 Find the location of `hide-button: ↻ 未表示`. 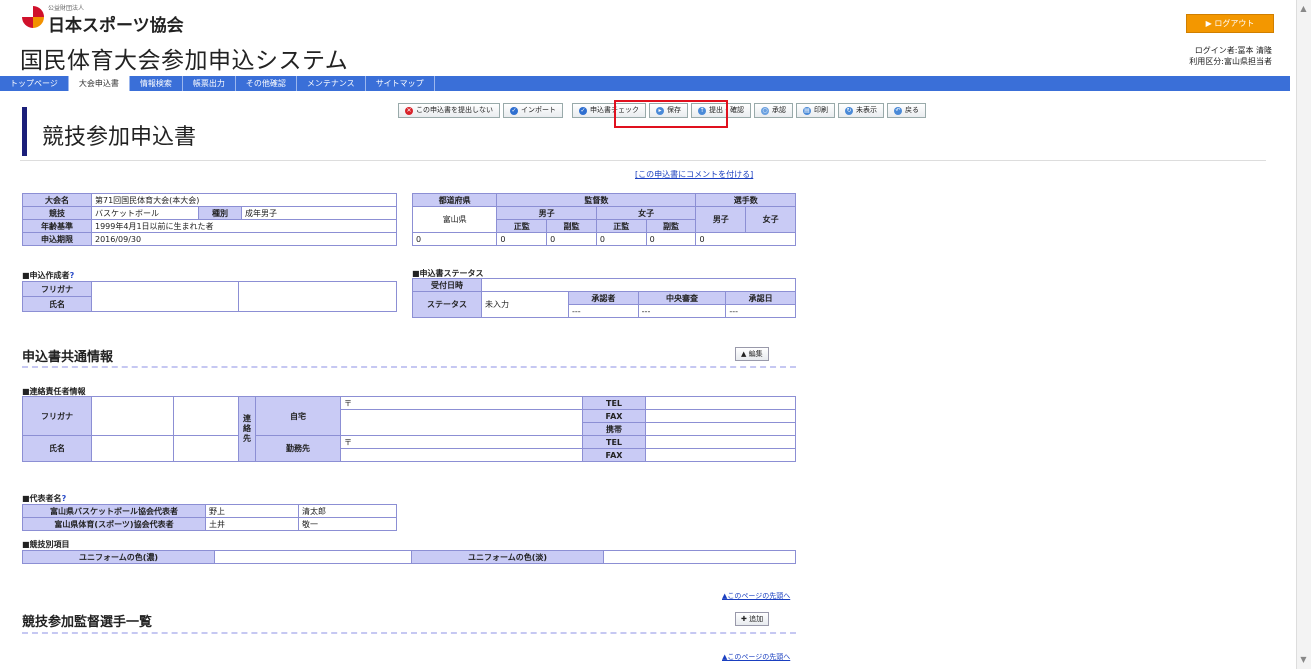

hide-button: ↻ 未表示 is located at coordinates (861, 110).